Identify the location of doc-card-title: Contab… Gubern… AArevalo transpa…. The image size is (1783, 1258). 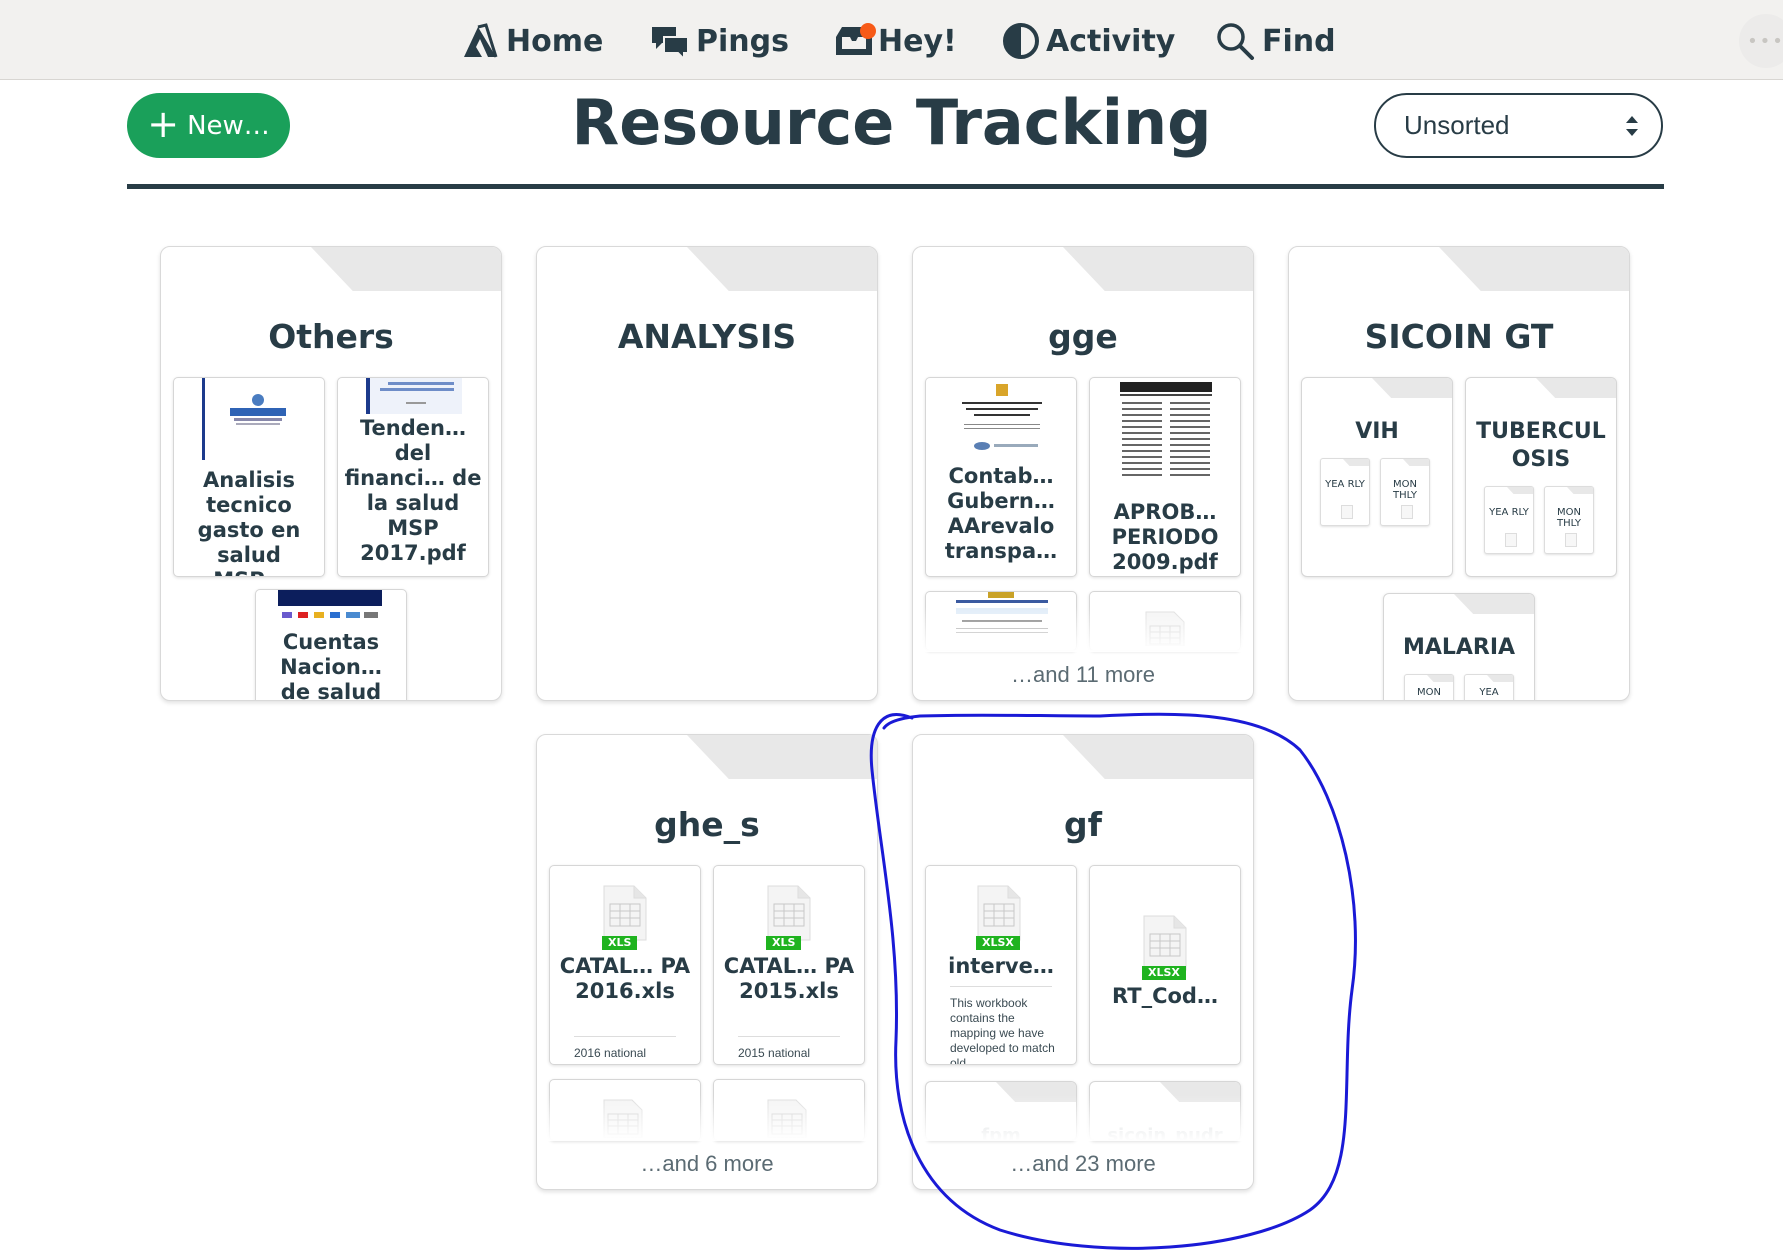
(1001, 513).